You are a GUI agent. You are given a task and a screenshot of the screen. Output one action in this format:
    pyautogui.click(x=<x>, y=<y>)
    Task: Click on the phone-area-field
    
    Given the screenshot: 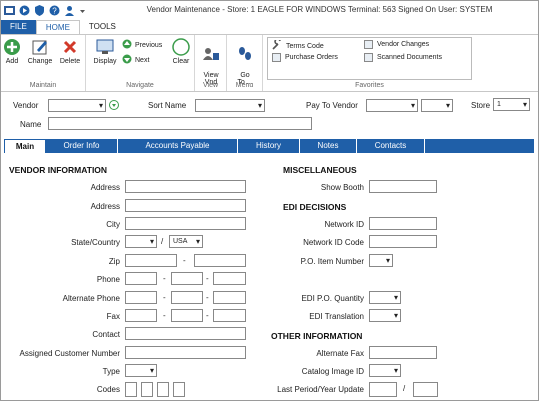 What is the action you would take?
    pyautogui.click(x=141, y=278)
    